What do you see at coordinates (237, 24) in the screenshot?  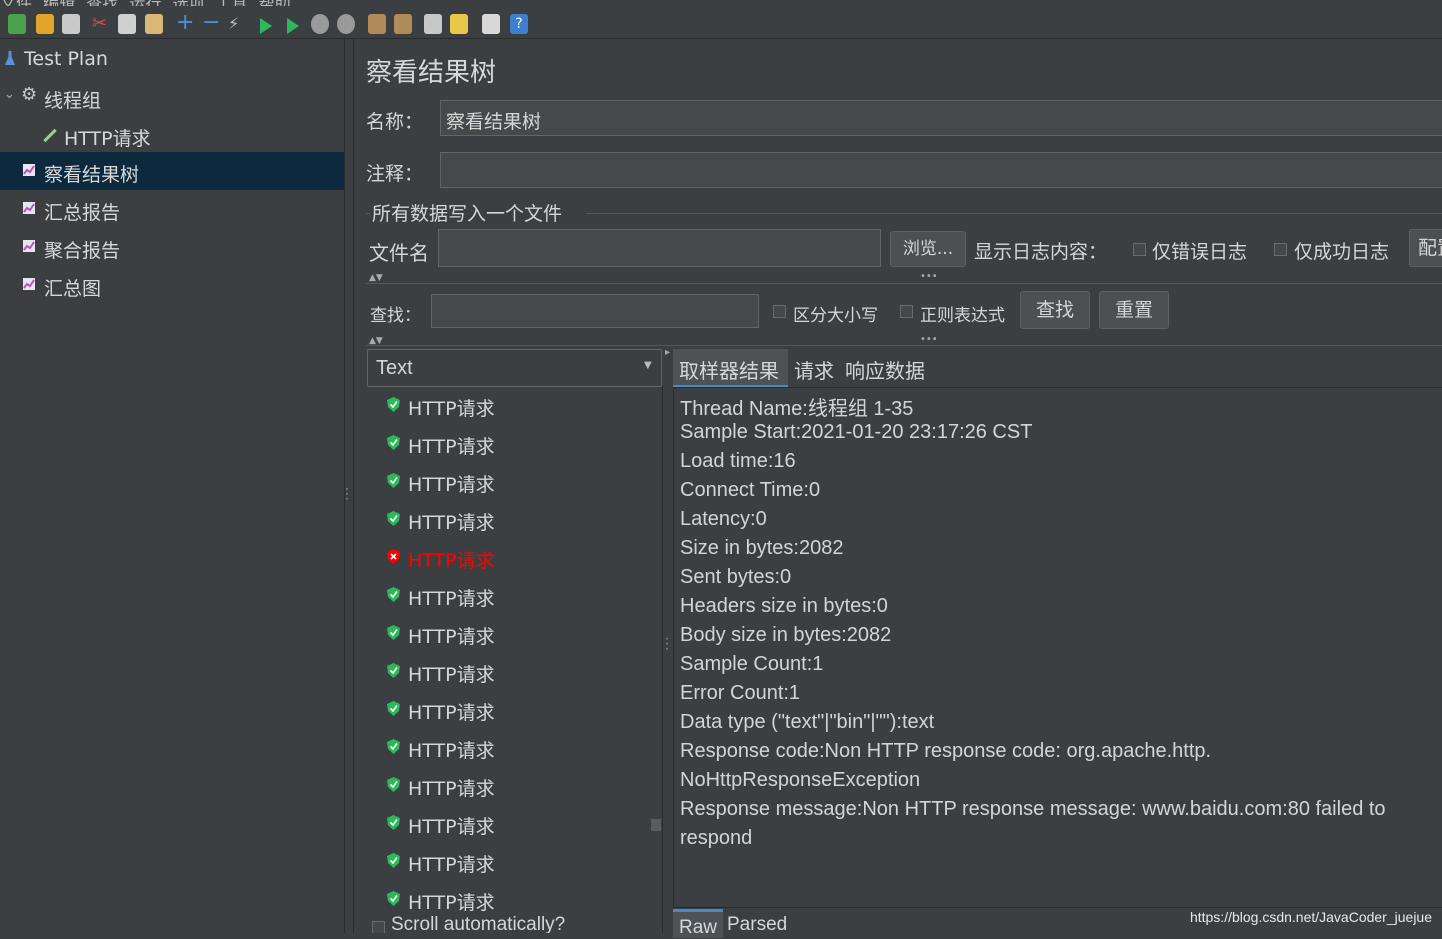 I see `toggle-icon: ⚡` at bounding box center [237, 24].